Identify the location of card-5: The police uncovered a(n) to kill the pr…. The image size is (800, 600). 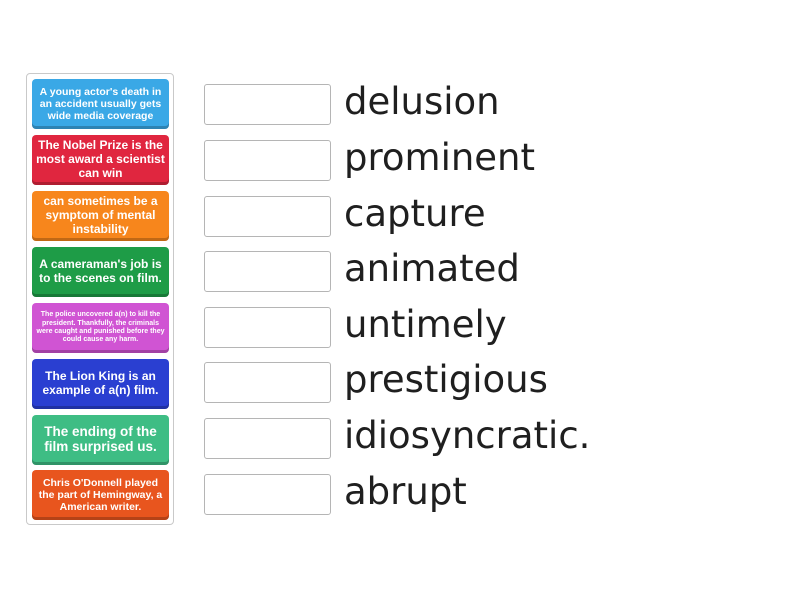
(100, 328).